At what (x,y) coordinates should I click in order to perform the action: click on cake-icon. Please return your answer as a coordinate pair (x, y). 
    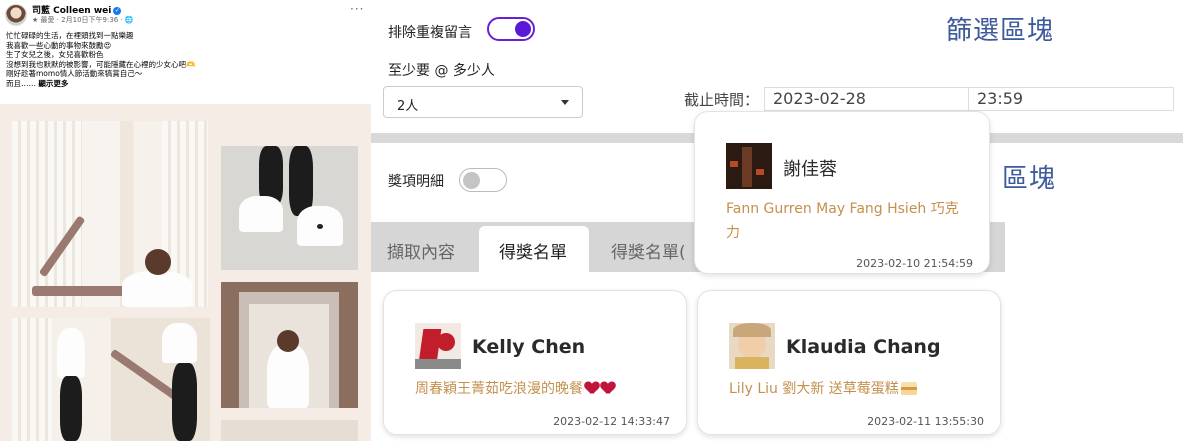
    Looking at the image, I should click on (908, 388).